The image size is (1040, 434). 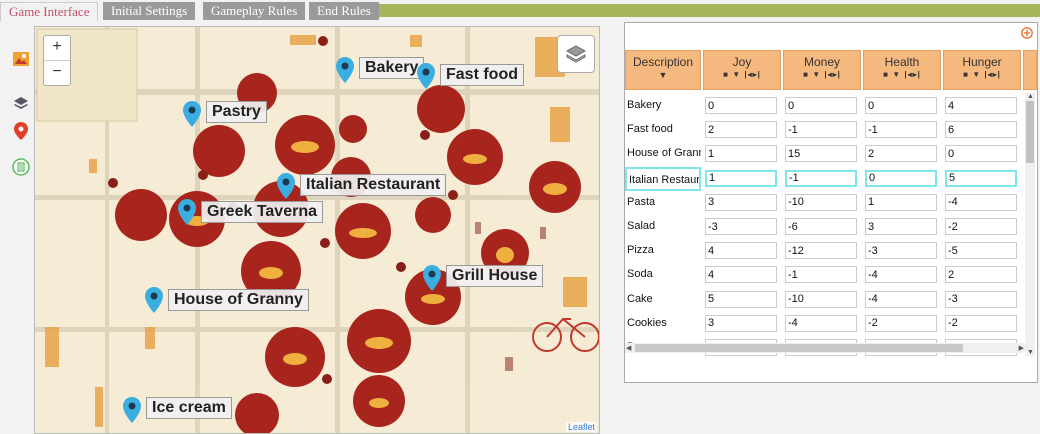 I want to click on column-header-money: Money ■ ▼ |◂▸|, so click(x=822, y=70).